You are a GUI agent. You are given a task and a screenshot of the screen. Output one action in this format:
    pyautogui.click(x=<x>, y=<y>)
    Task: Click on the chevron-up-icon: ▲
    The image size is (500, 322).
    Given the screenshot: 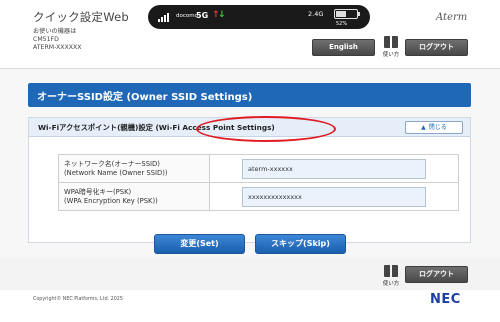 What is the action you would take?
    pyautogui.click(x=423, y=127)
    